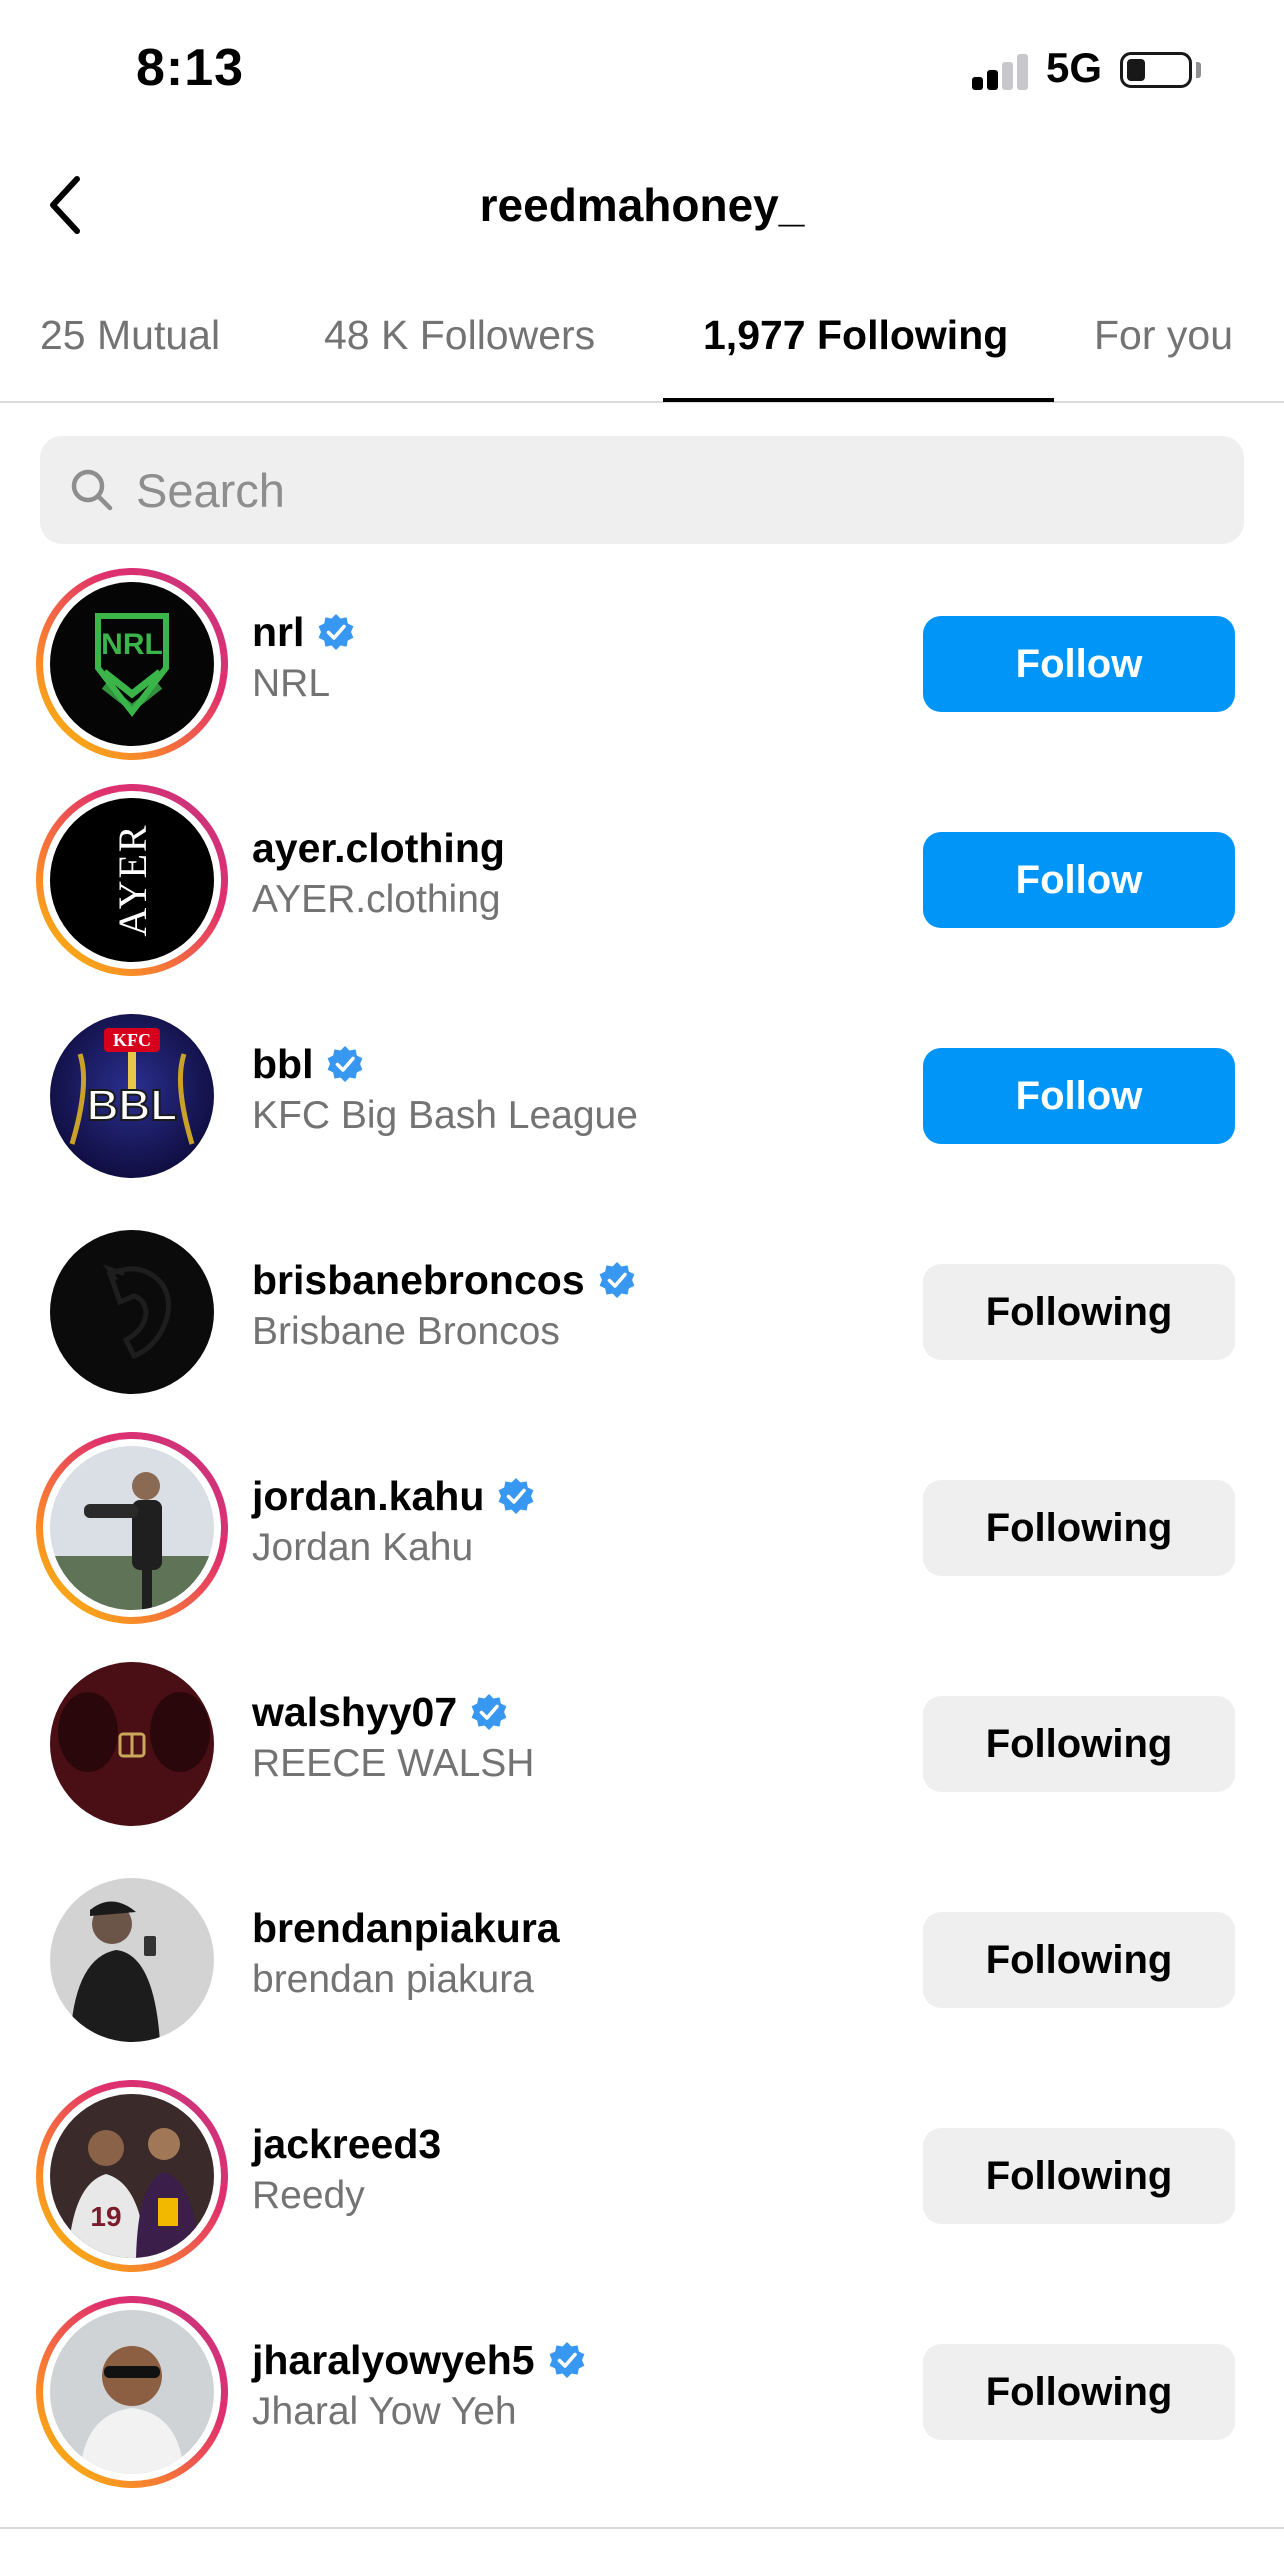 This screenshot has height=2549, width=1284. Describe the element at coordinates (418, 1280) in the screenshot. I see `username: brisbanebroncos` at that location.